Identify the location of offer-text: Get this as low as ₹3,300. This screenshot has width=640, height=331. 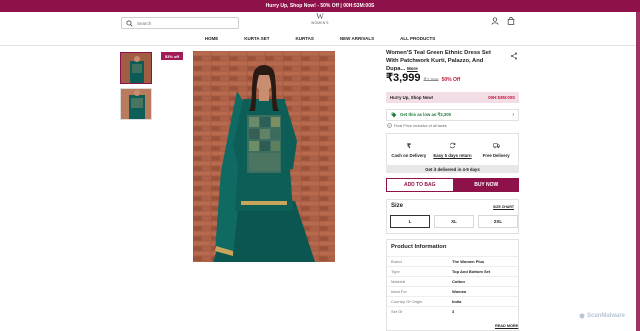
(425, 114).